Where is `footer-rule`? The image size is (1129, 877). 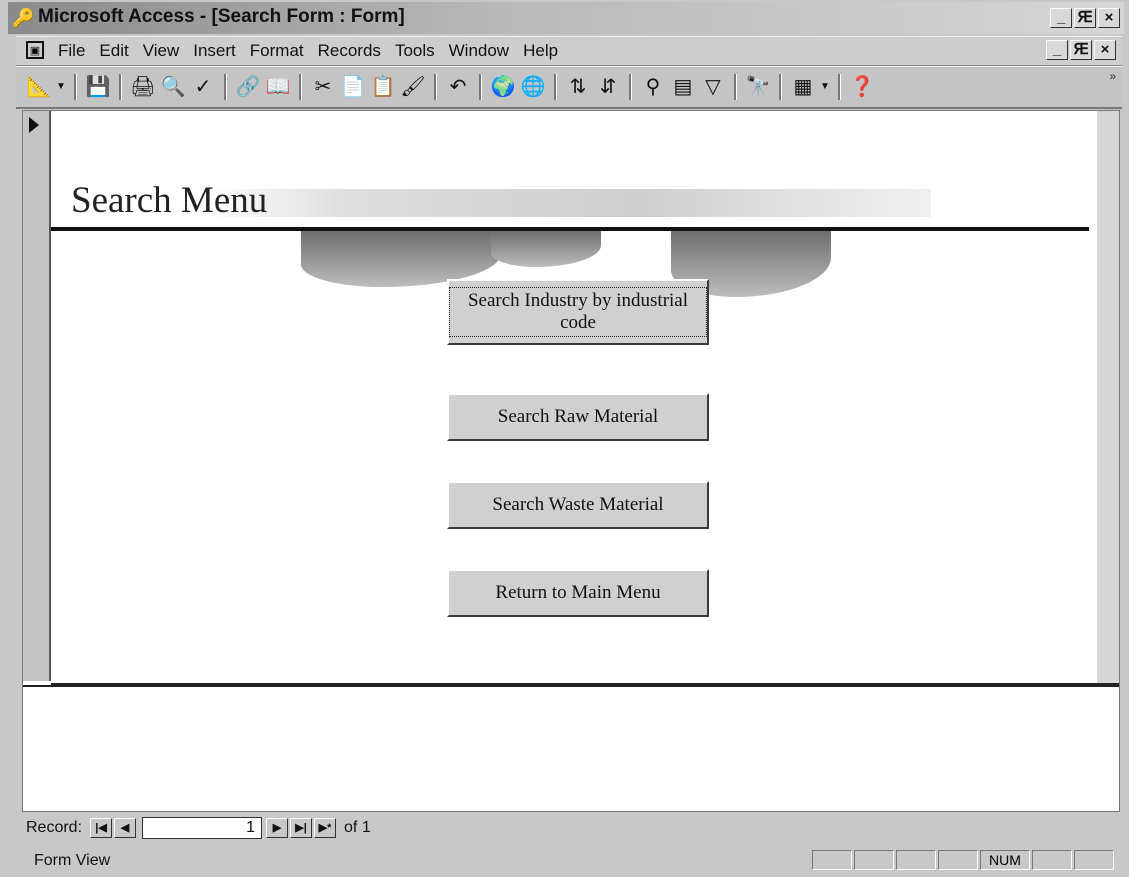
footer-rule is located at coordinates (571, 686).